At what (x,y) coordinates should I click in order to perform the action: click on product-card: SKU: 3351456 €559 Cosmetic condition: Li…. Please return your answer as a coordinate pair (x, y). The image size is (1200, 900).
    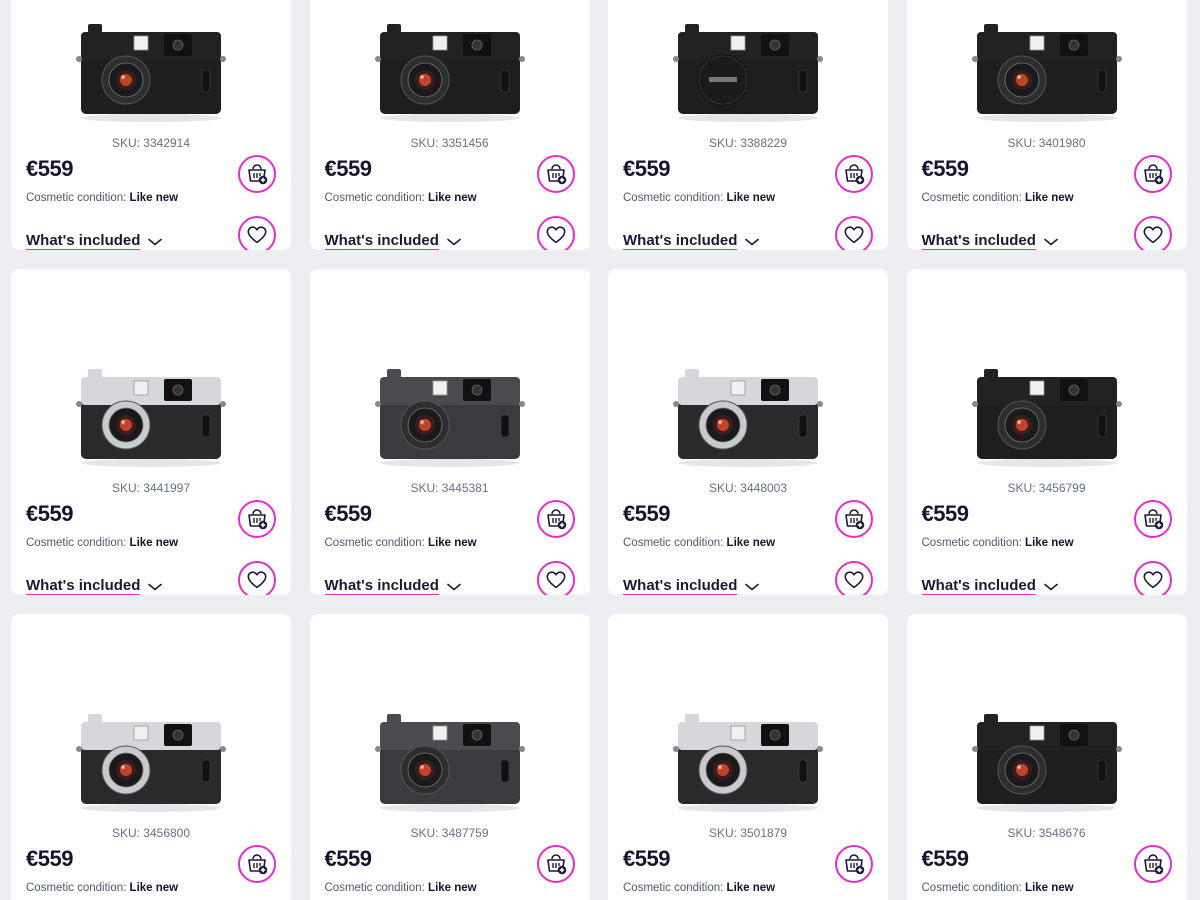
    Looking at the image, I should click on (449, 125).